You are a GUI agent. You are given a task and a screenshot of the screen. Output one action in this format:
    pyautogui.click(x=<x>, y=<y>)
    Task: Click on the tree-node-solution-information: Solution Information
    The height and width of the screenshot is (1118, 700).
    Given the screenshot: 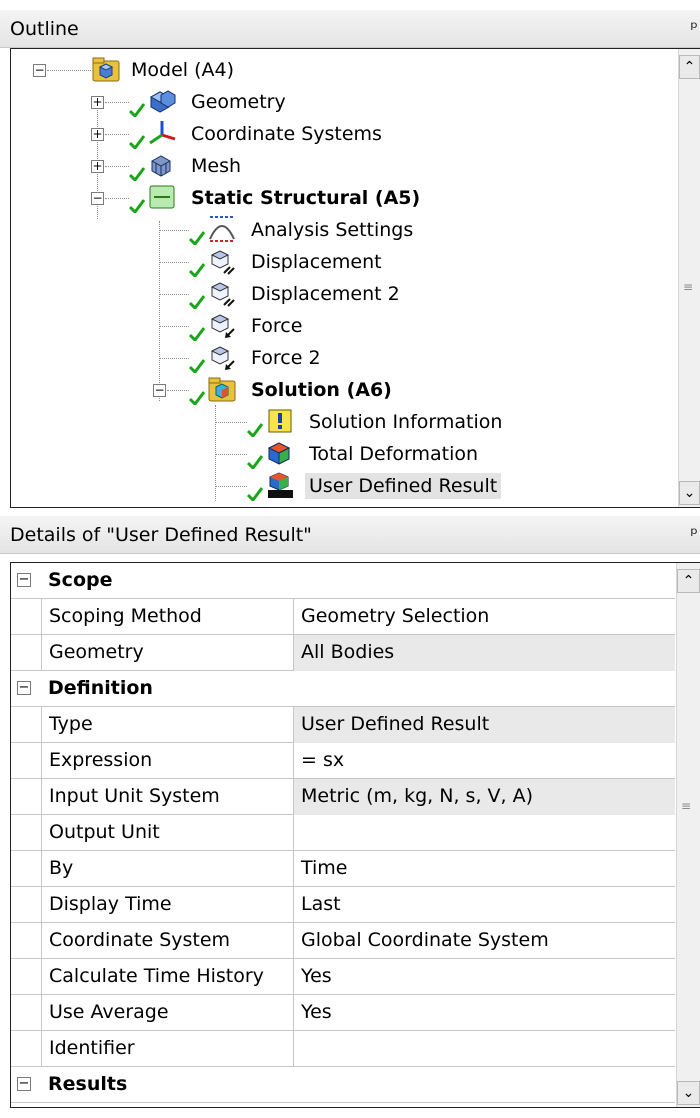 What is the action you would take?
    pyautogui.click(x=341, y=422)
    